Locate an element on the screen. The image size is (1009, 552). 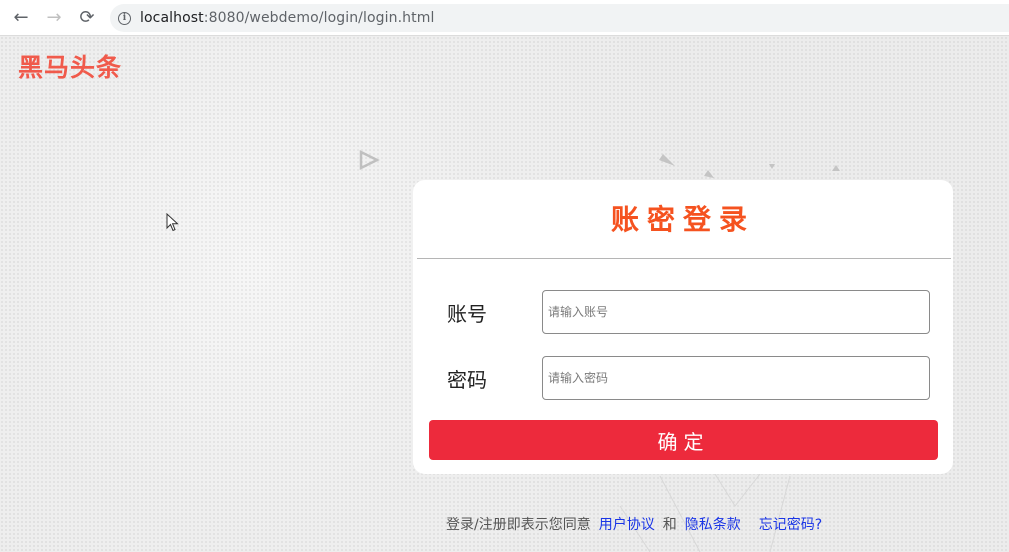
reload-button: ⟳ is located at coordinates (87, 18).